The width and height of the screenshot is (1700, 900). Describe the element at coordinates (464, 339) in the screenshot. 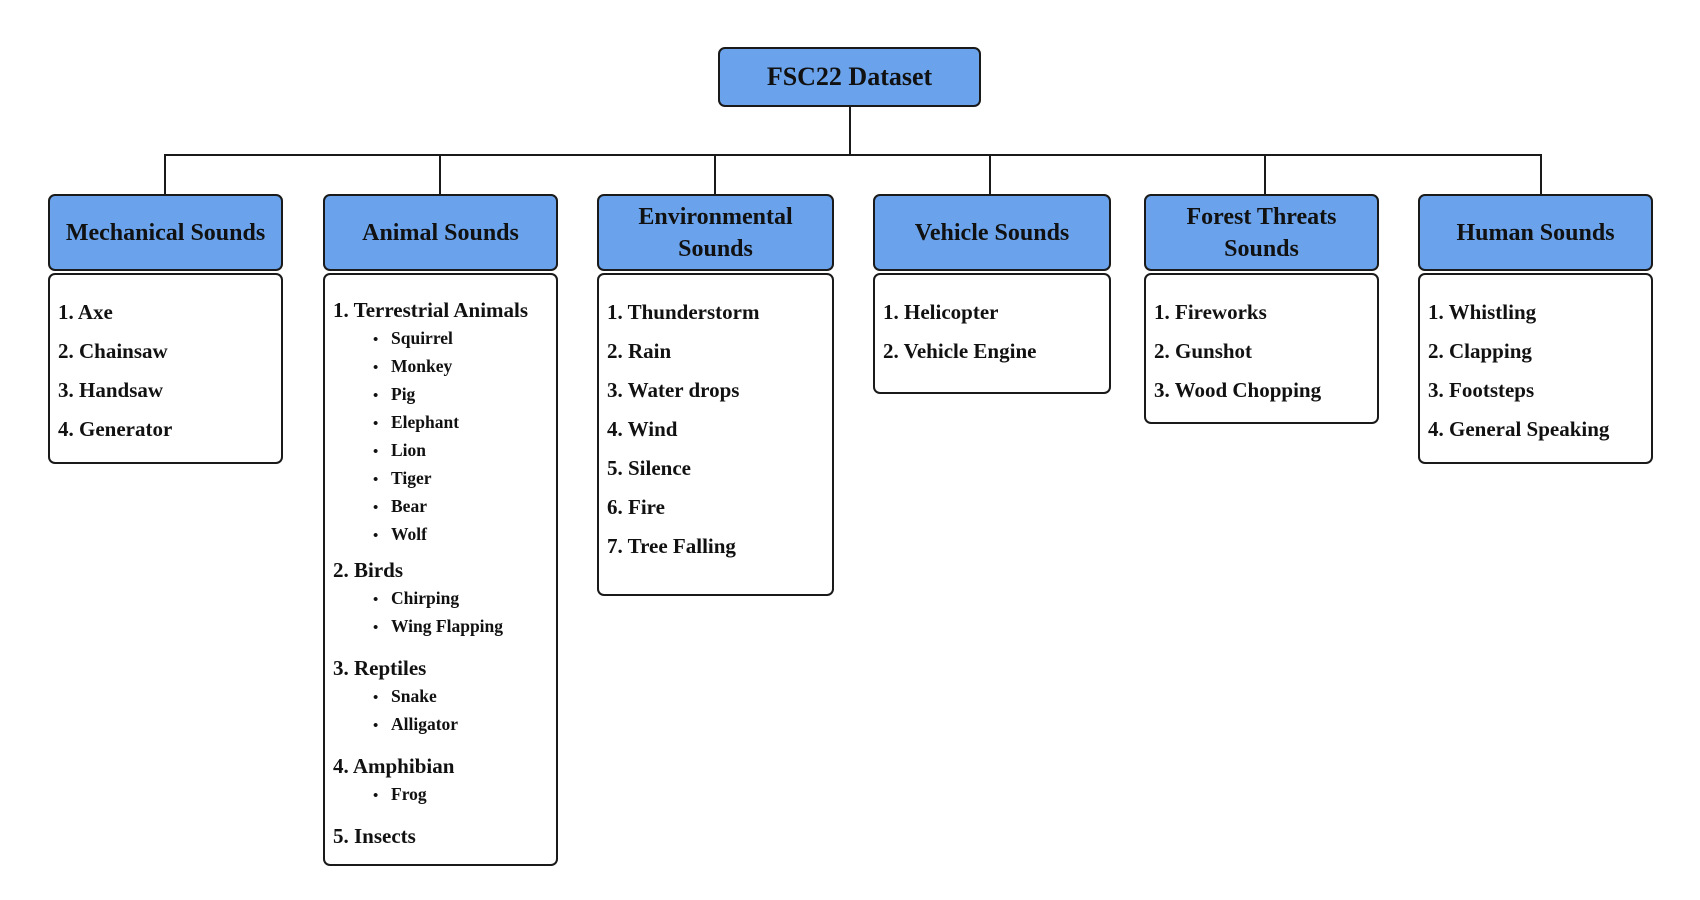

I see `list-item: Squirrel` at that location.